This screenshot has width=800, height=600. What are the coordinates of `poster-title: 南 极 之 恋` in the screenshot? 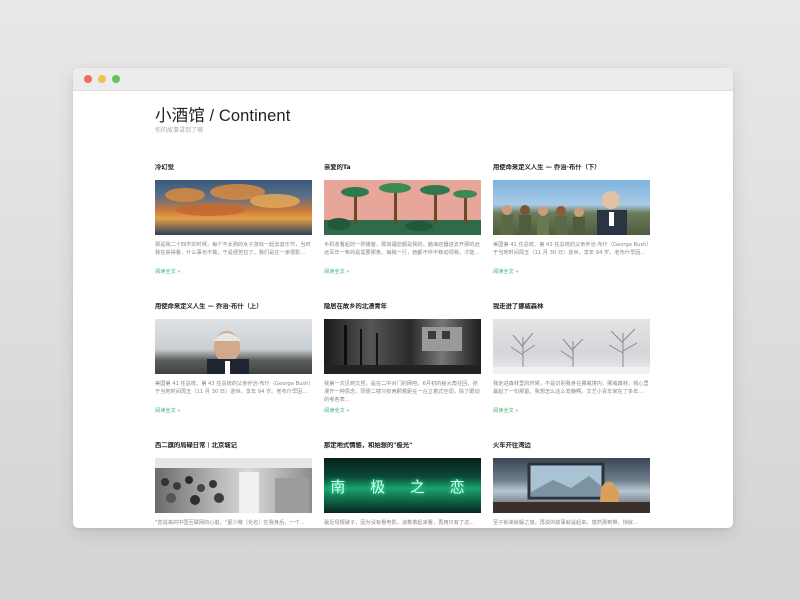 It's located at (402, 487).